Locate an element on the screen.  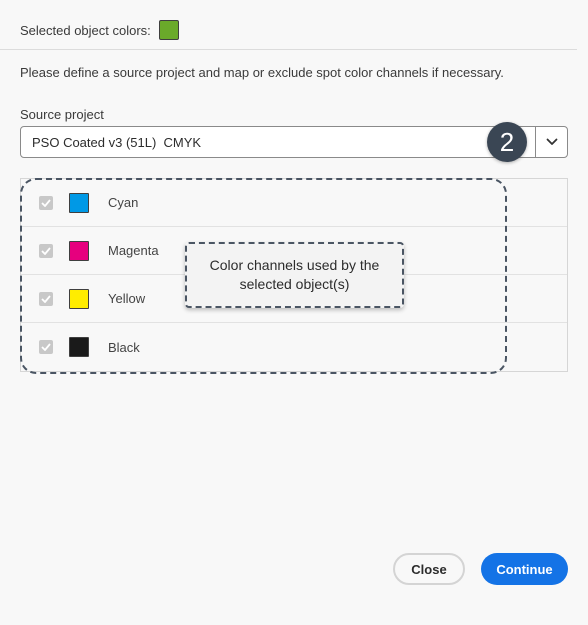
channel-name: Magenta is located at coordinates (133, 250).